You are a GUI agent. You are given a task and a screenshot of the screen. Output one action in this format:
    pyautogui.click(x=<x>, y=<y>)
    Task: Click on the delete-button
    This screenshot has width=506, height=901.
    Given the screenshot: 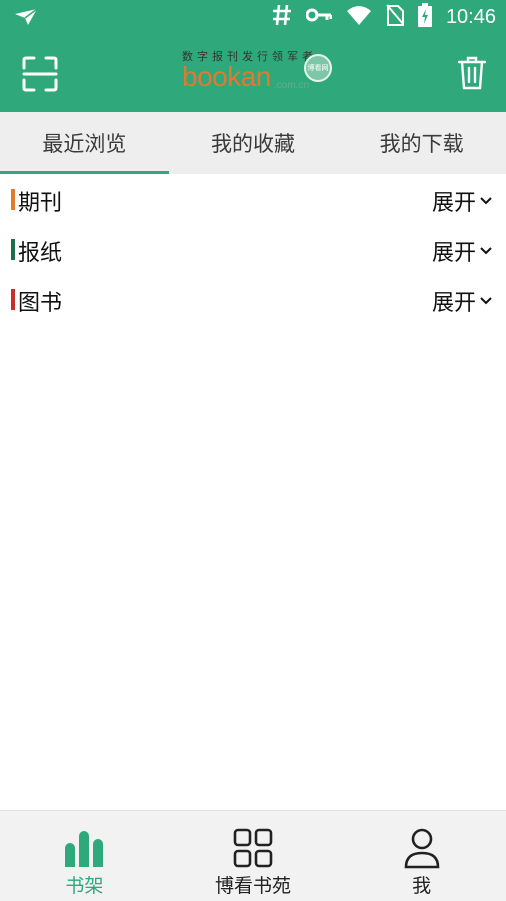 What is the action you would take?
    pyautogui.click(x=472, y=73)
    